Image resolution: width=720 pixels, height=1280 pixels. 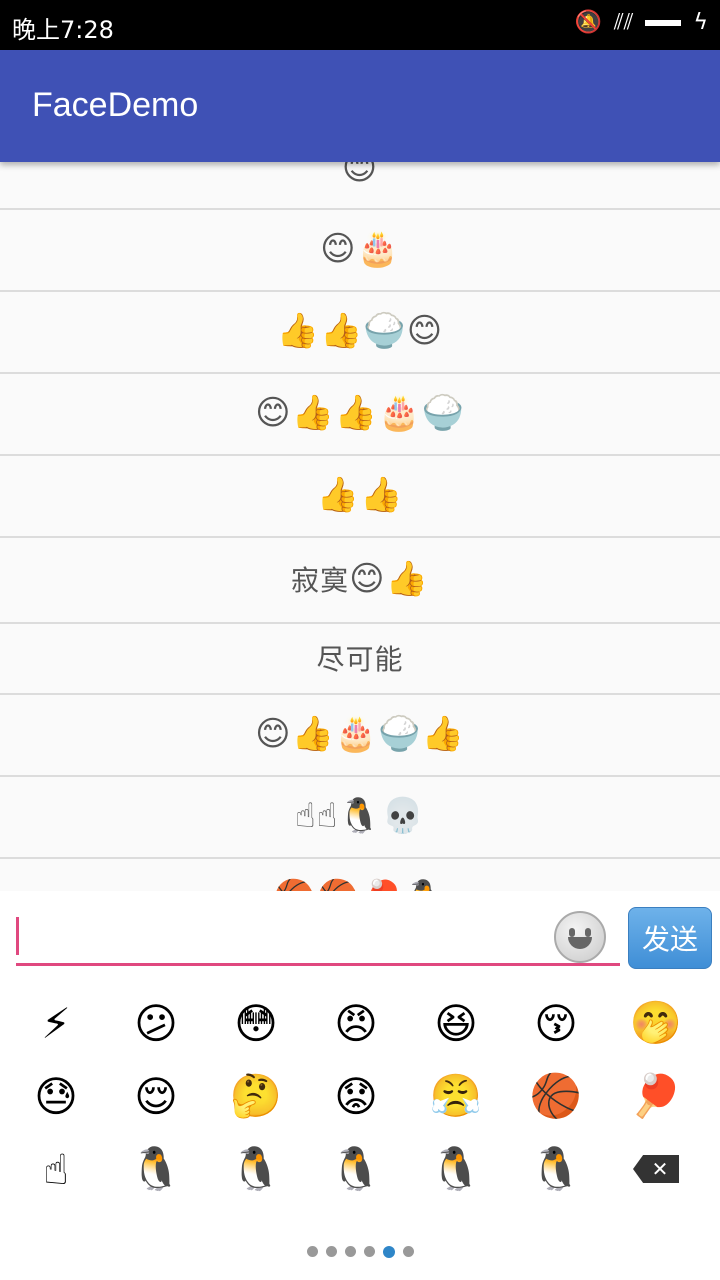 What do you see at coordinates (56, 1023) in the screenshot?
I see `emoji-key: ⚡` at bounding box center [56, 1023].